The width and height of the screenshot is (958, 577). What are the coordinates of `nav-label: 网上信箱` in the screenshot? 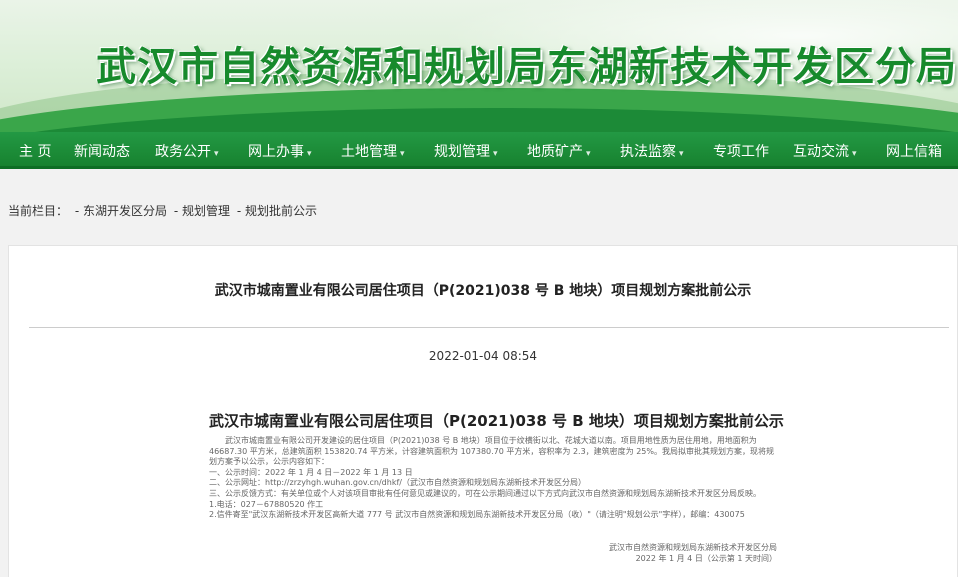 It's located at (914, 152).